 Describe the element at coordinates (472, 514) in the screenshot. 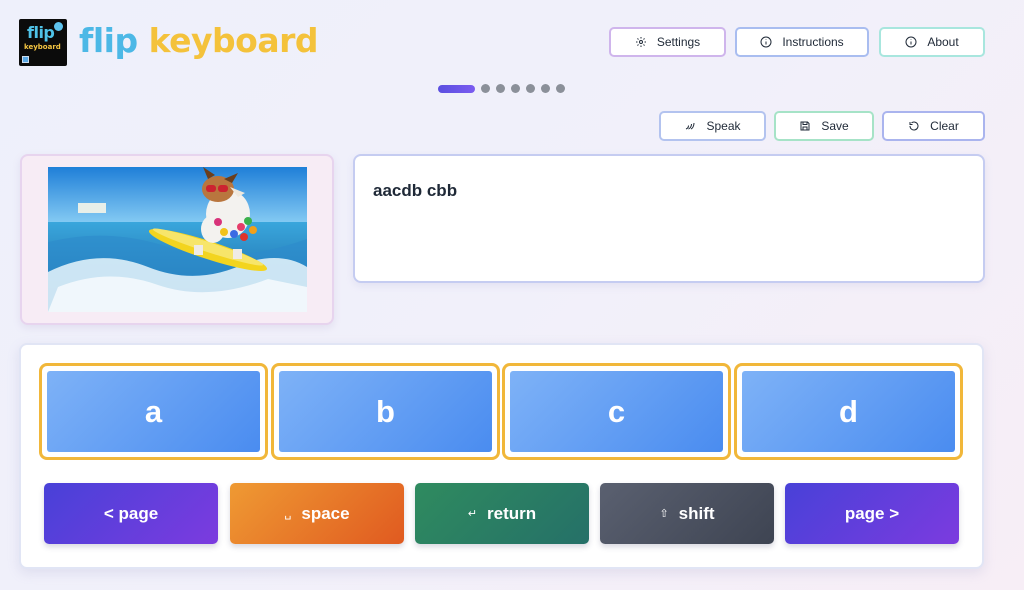

I see `return-icon: ↵` at that location.